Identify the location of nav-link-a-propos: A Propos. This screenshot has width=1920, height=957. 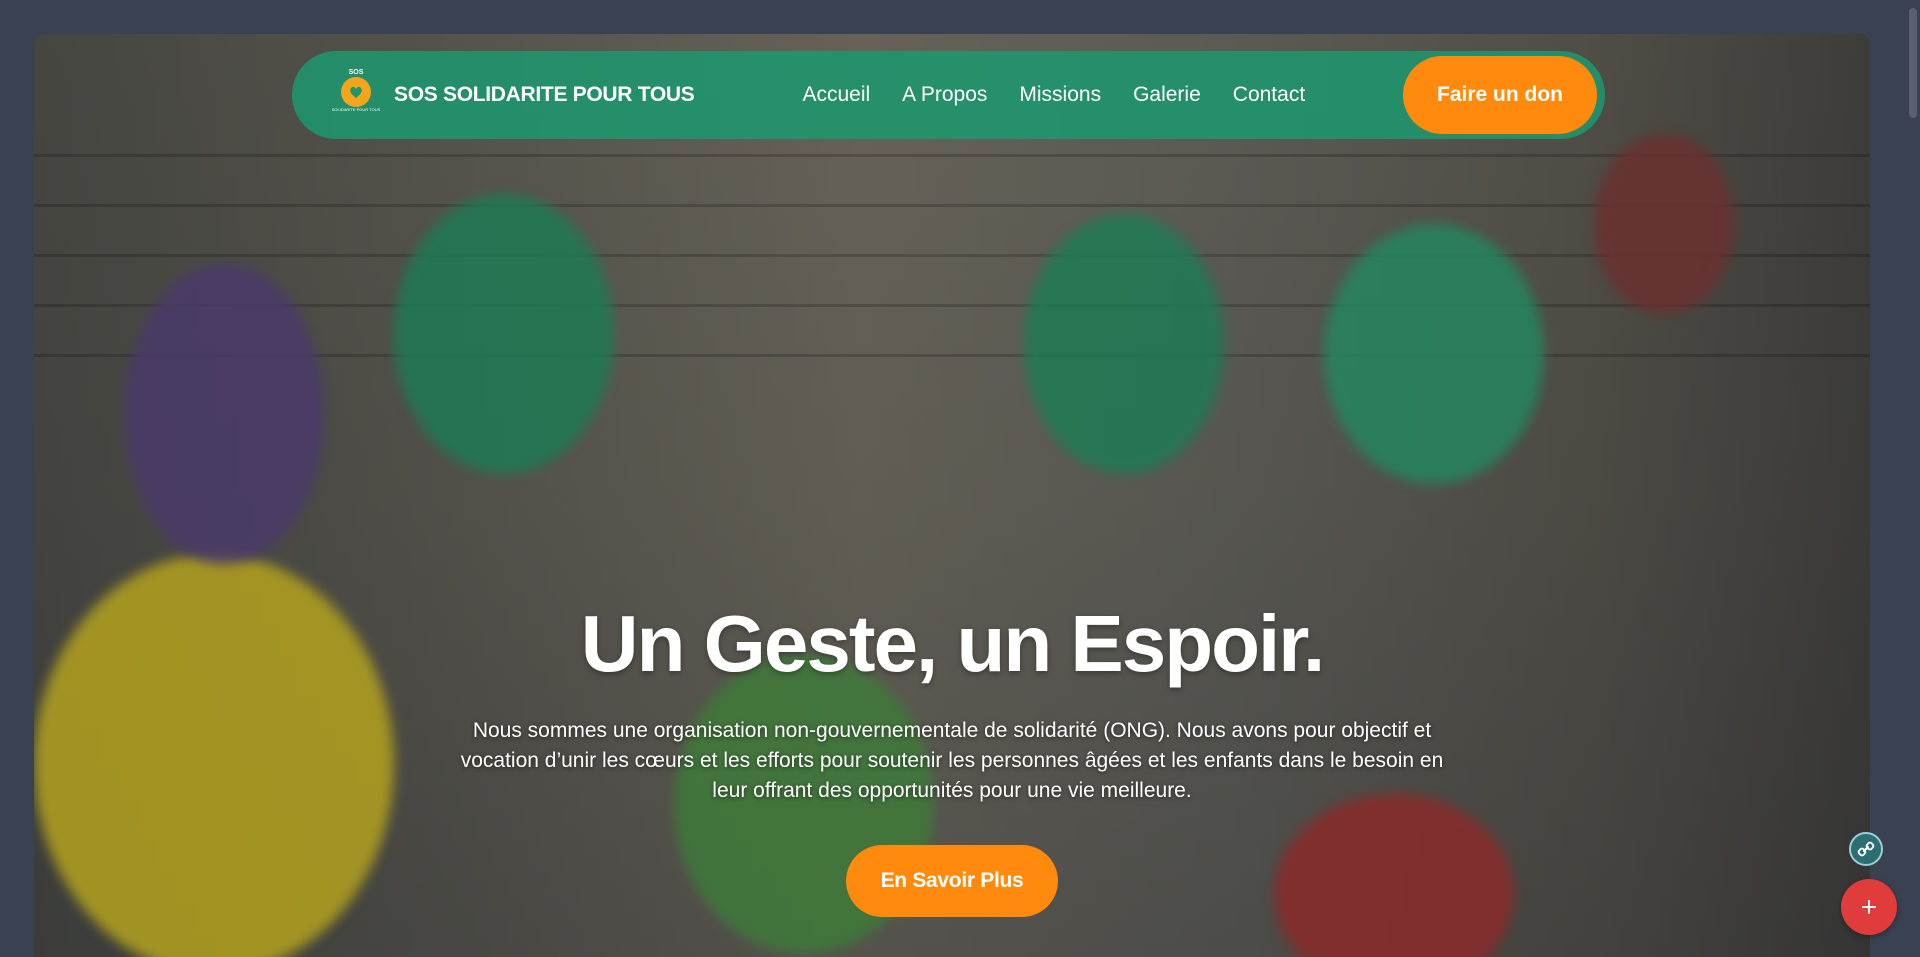
(944, 95).